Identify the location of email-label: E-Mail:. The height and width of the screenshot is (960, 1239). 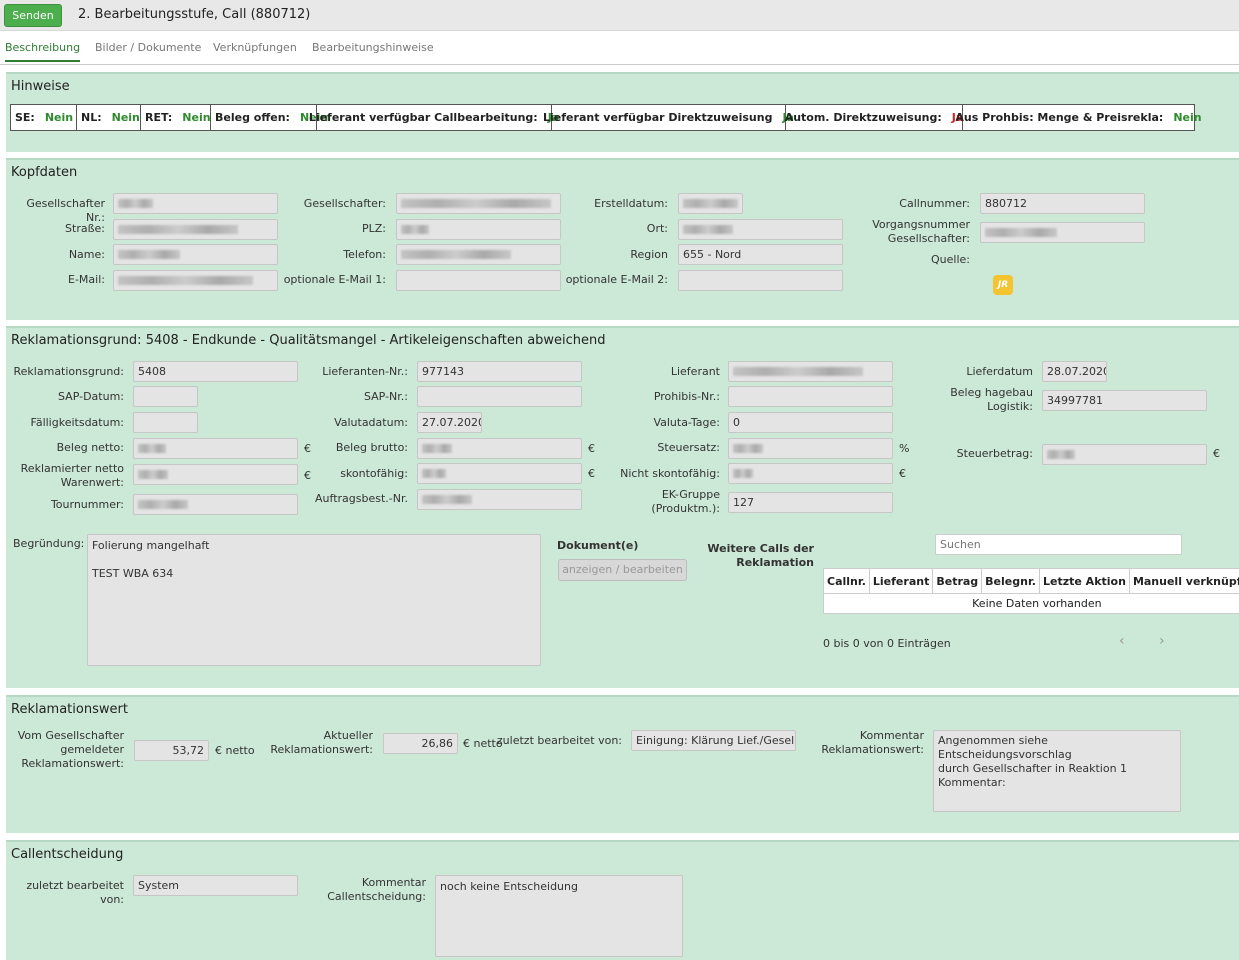
(86, 279).